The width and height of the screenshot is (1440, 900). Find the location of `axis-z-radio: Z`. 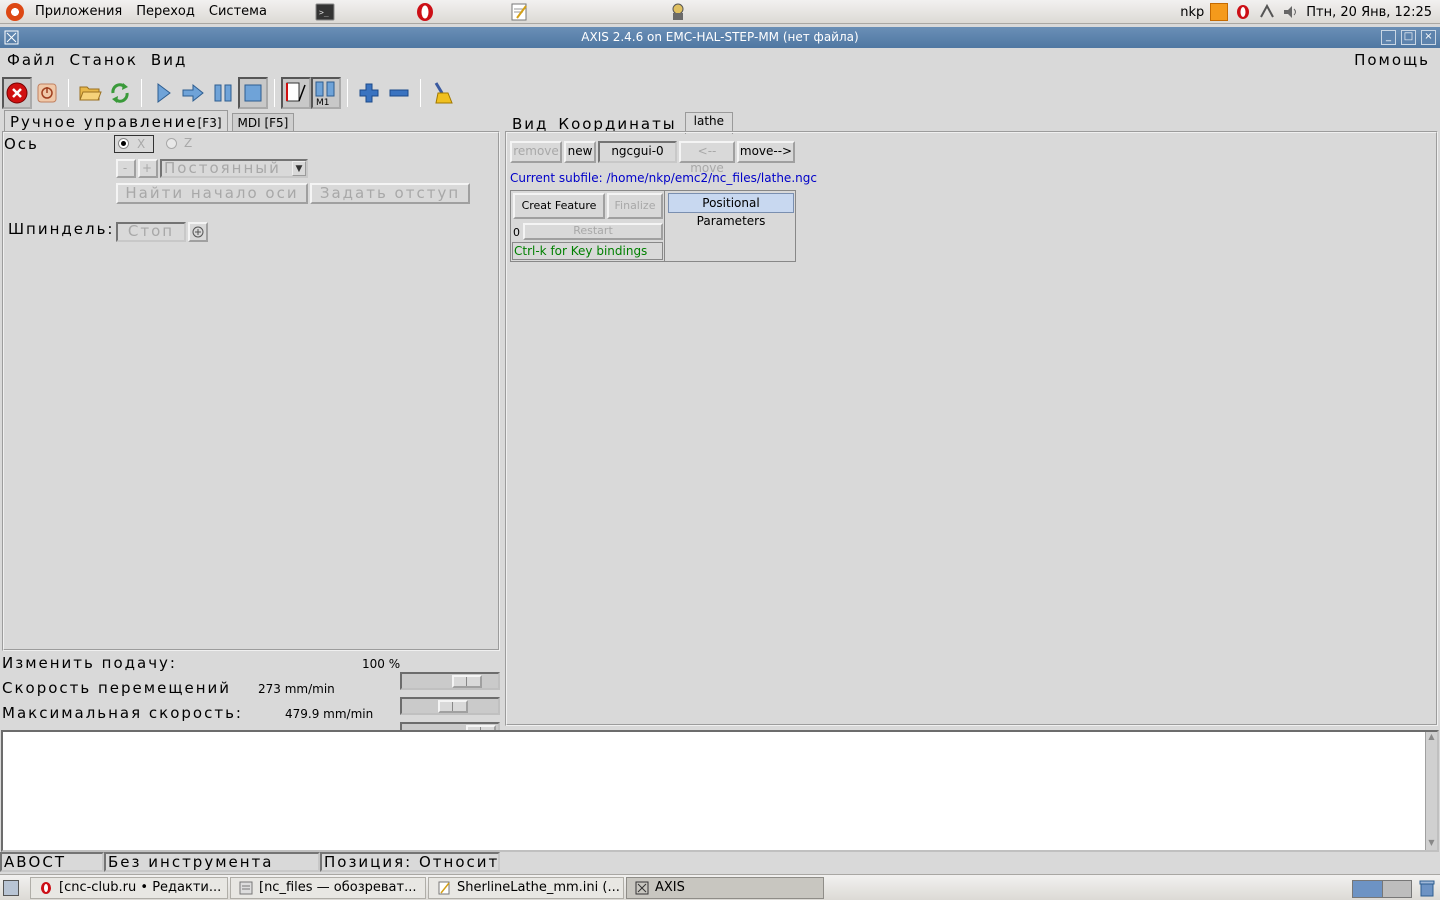

axis-z-radio: Z is located at coordinates (184, 144).